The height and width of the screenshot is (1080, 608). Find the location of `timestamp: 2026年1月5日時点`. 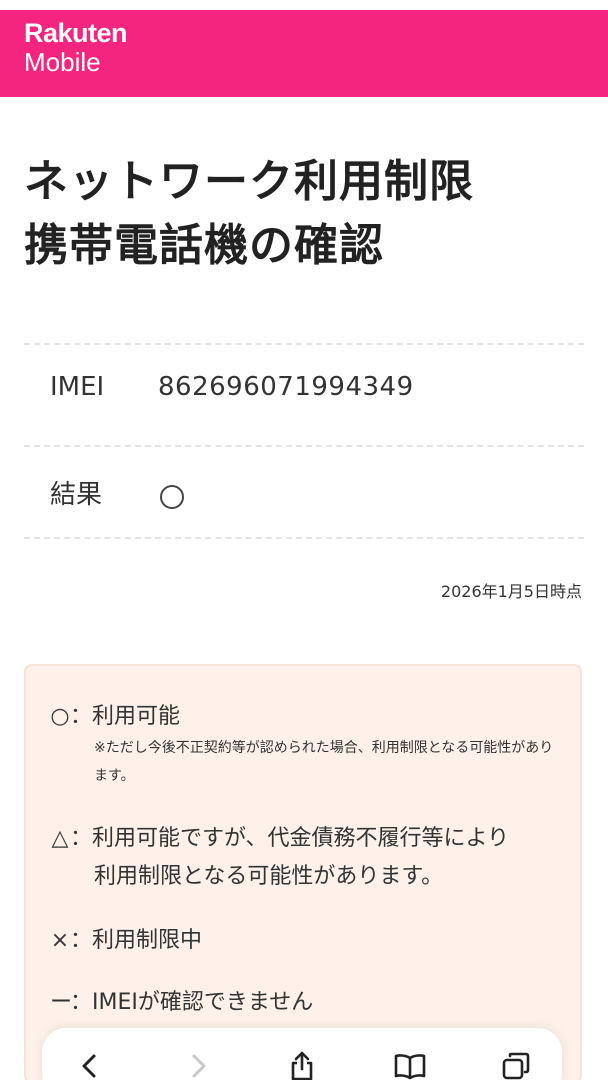

timestamp: 2026年1月5日時点 is located at coordinates (511, 591).